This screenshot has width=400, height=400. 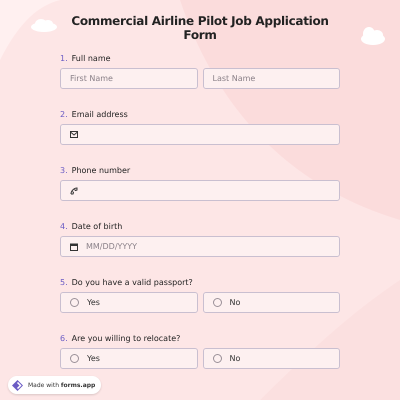 I want to click on question-number: 1., so click(x=64, y=58).